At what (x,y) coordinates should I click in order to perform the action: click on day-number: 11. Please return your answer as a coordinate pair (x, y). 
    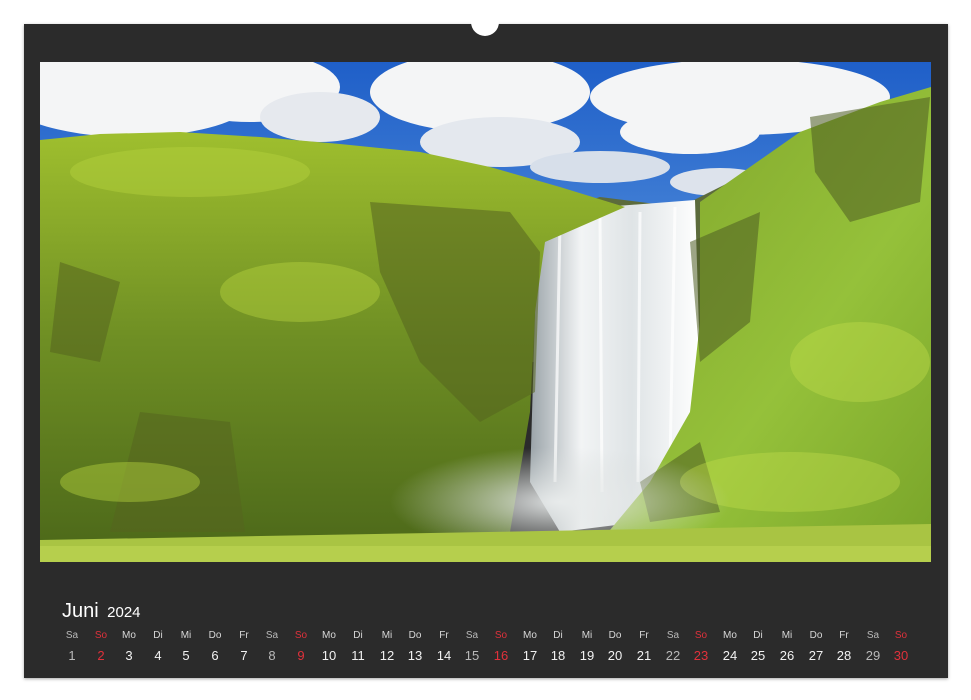
    Looking at the image, I should click on (358, 655).